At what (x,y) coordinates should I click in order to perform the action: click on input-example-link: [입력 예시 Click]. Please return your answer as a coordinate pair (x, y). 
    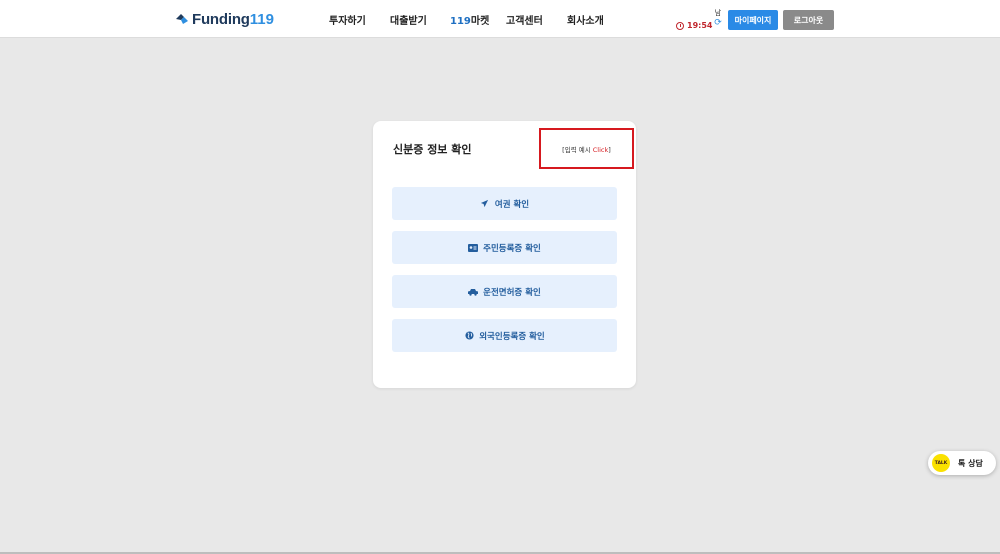
    Looking at the image, I should click on (586, 149).